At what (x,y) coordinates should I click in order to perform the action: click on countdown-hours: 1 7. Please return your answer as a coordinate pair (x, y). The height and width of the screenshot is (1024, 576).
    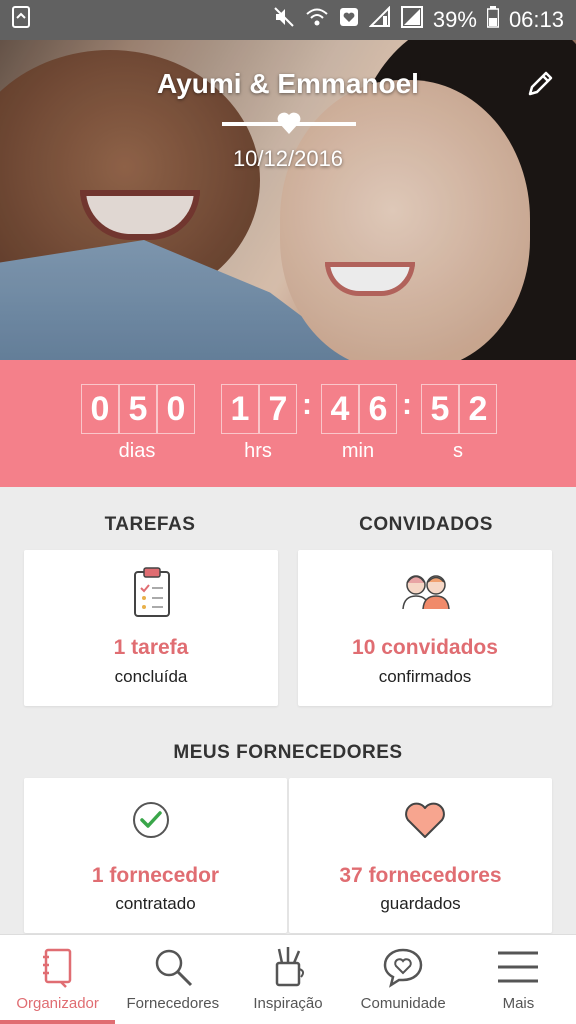
    Looking at the image, I should click on (259, 409).